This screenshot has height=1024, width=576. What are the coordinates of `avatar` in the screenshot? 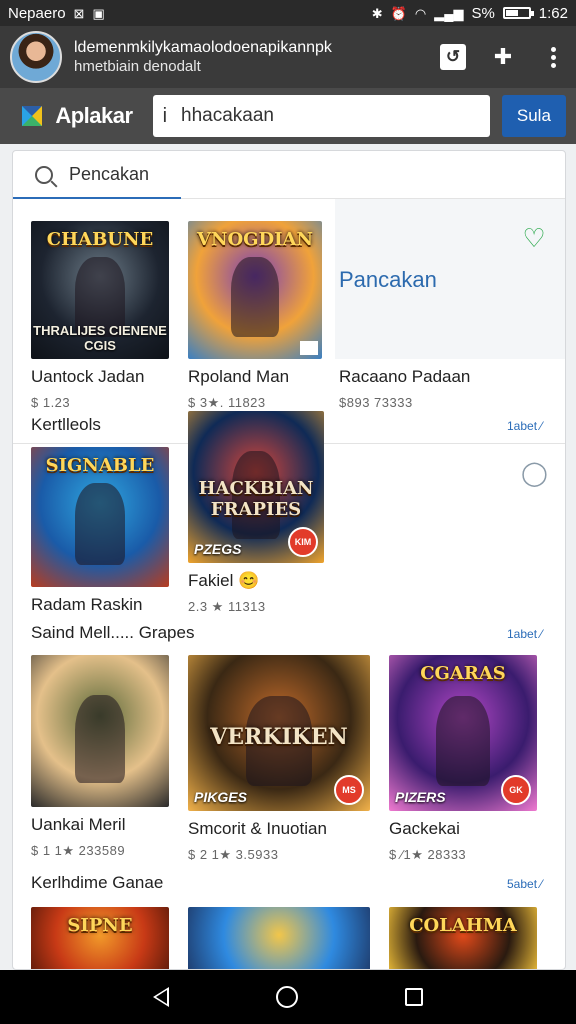 It's located at (36, 57).